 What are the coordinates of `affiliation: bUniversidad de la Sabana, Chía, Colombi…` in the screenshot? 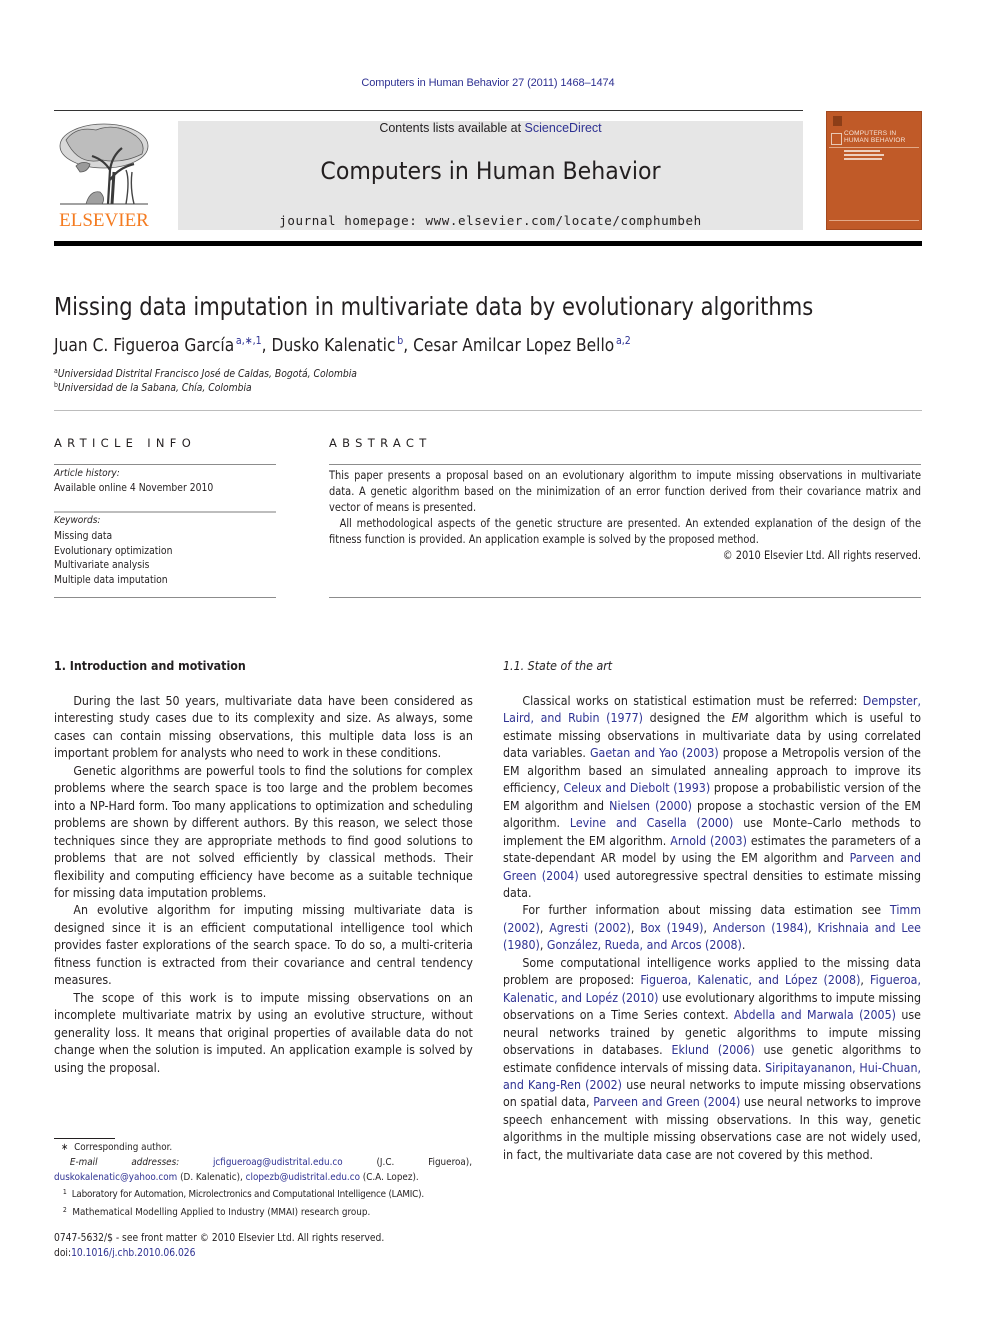 It's located at (153, 387).